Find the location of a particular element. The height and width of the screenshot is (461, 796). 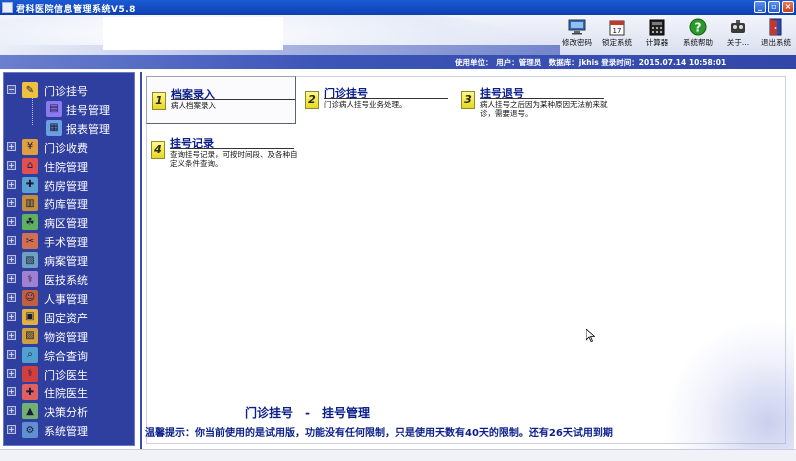

sidebar-item-pharmacy: + ✚ 药房管理 is located at coordinates (70, 185).